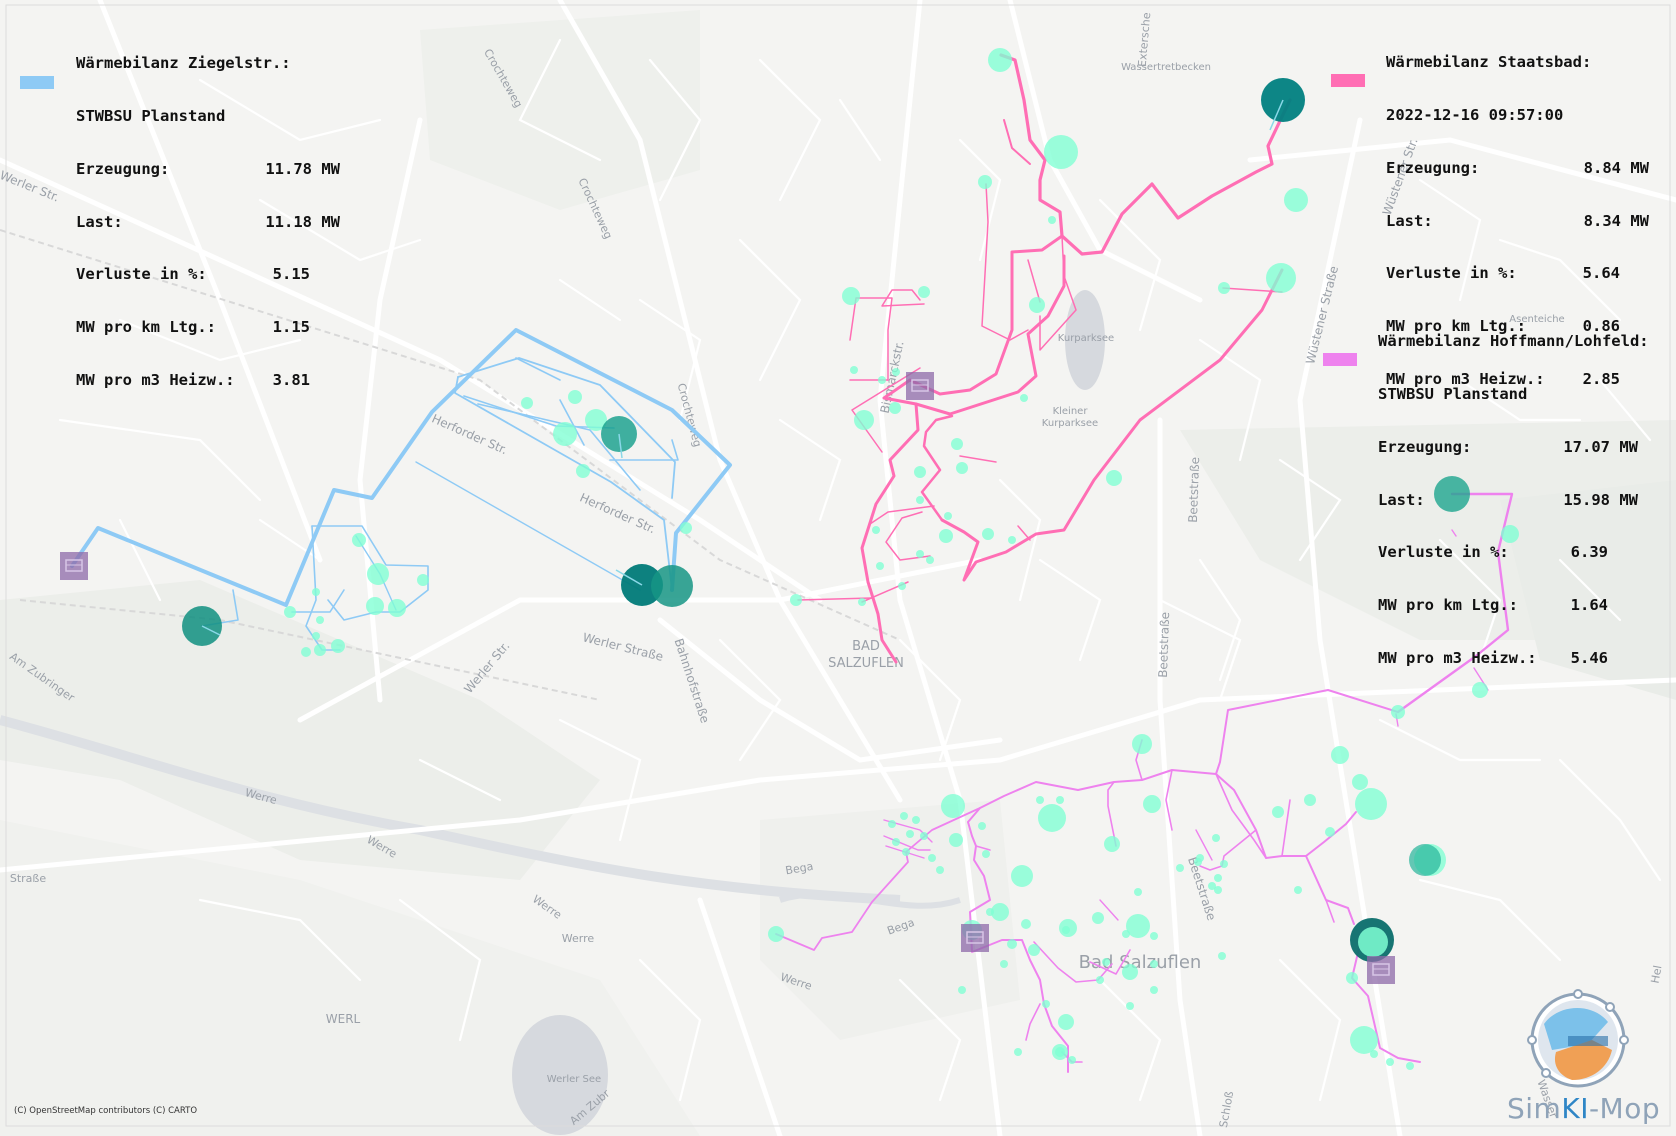  I want to click on map-label-city-center-1: BAD, so click(866, 646).